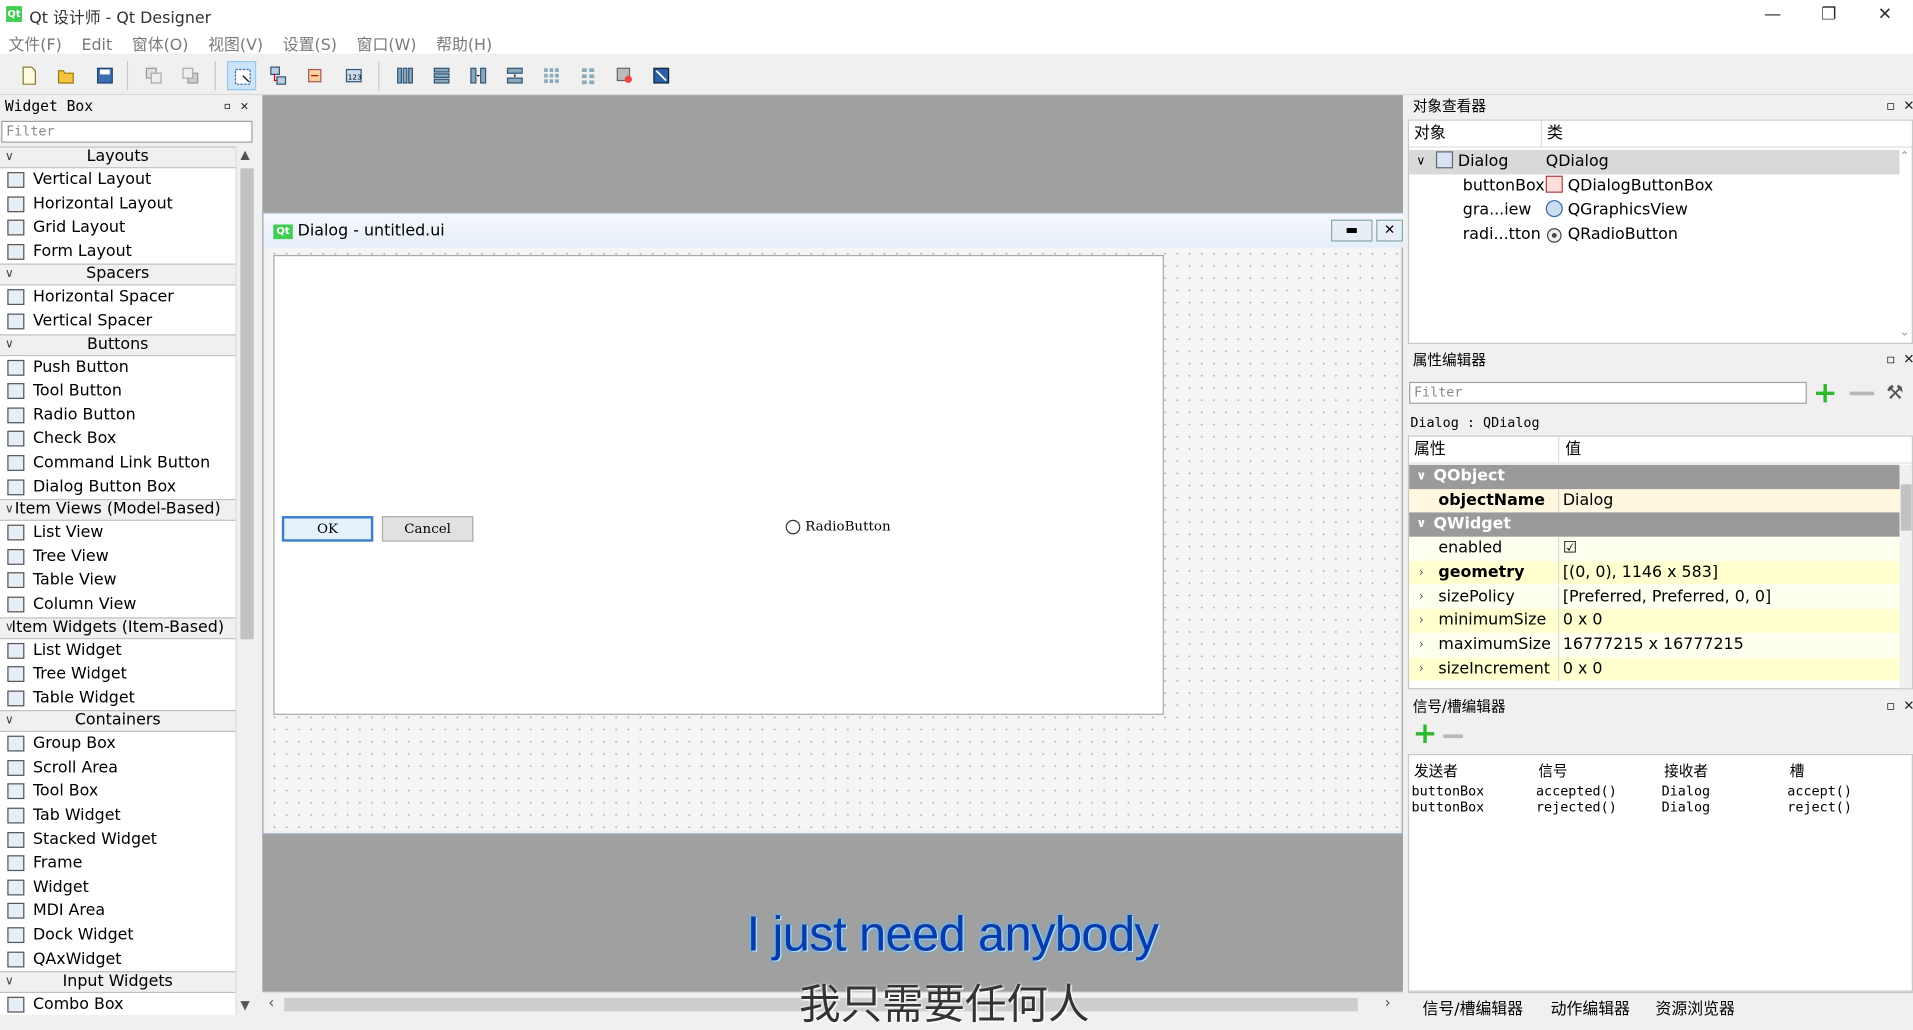 The image size is (1913, 1030). I want to click on cancel-button: Cancel, so click(427, 529).